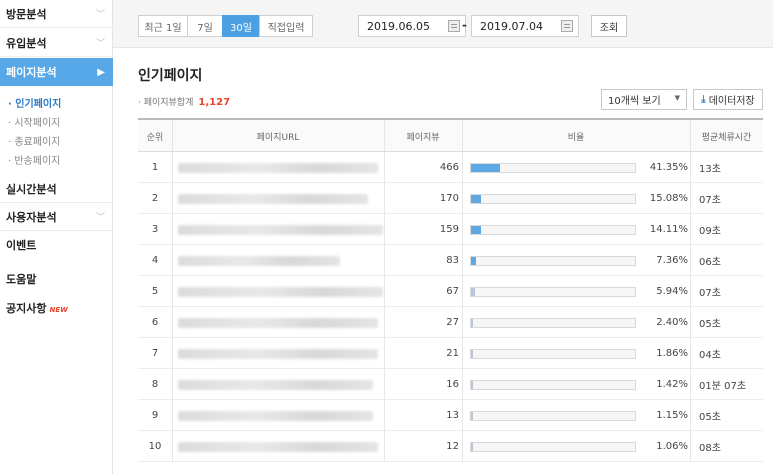 The height and width of the screenshot is (474, 773). I want to click on sidebar-item-label: 페이지분석, so click(31, 72).